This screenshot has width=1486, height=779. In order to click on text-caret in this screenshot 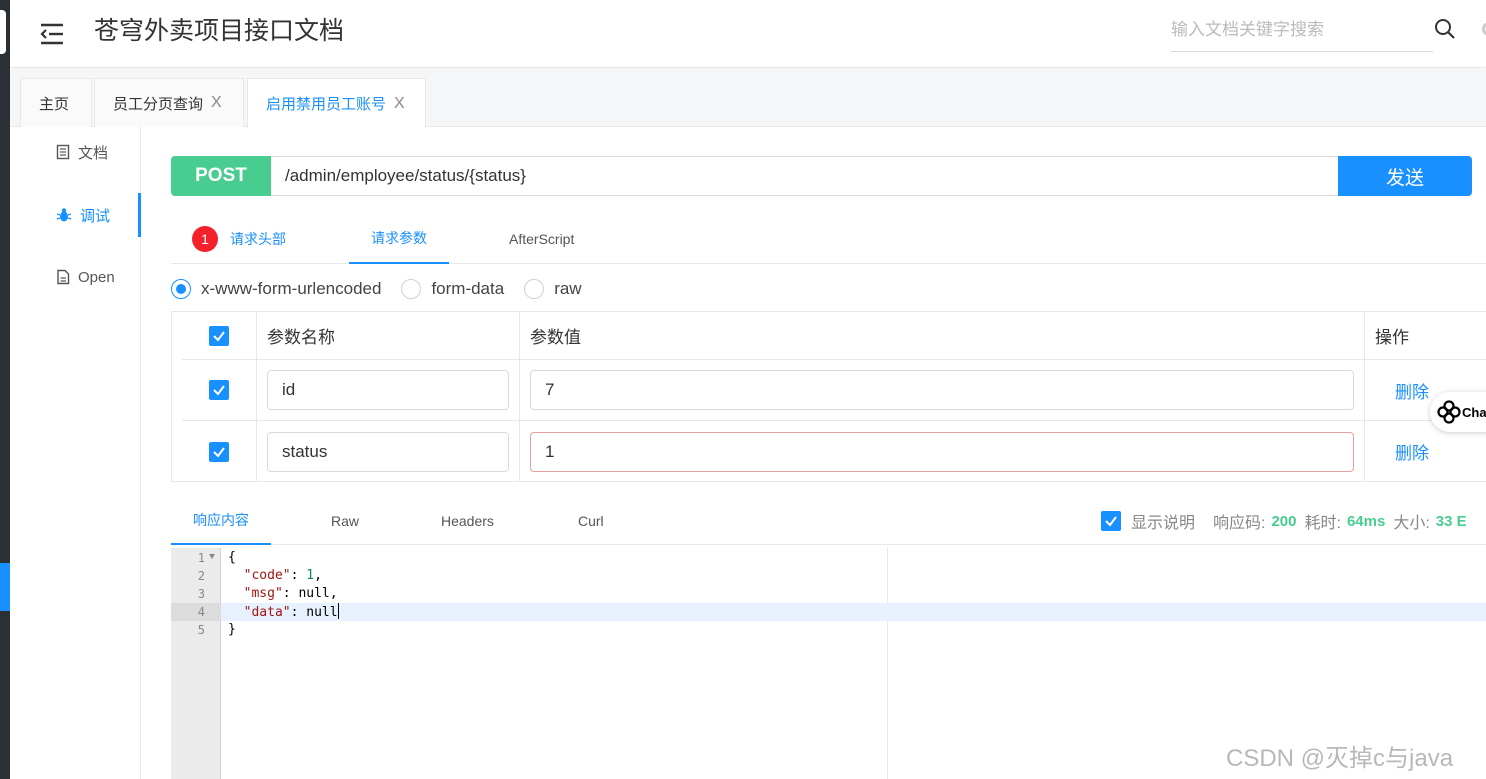, I will do `click(338, 611)`.